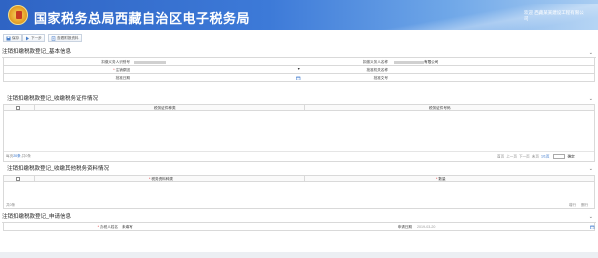 Image resolution: width=598 pixels, height=258 pixels. Describe the element at coordinates (299, 62) in the screenshot. I see `form-row-1: 扣缴义务人识别号 扣缴义务人名称 有限公司` at that location.